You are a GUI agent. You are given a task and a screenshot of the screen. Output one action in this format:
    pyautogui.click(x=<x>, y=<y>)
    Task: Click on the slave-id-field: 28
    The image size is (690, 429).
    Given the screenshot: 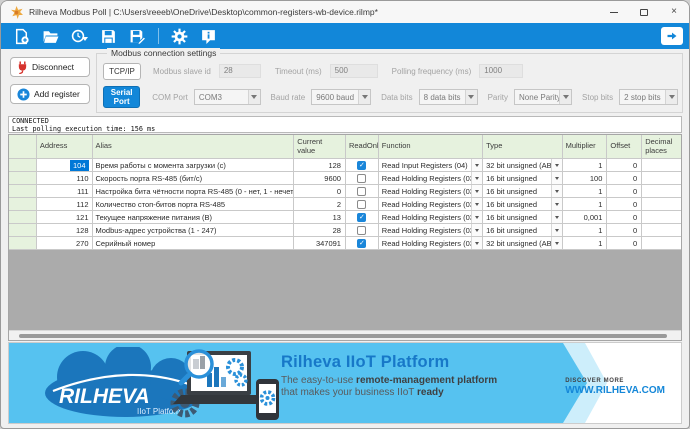 What is the action you would take?
    pyautogui.click(x=239, y=71)
    